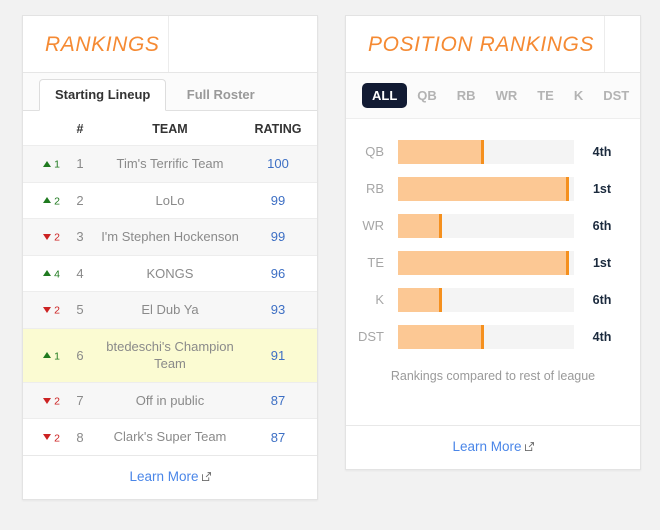 The image size is (660, 530). What do you see at coordinates (80, 273) in the screenshot?
I see `rank-position-cell: 4` at bounding box center [80, 273].